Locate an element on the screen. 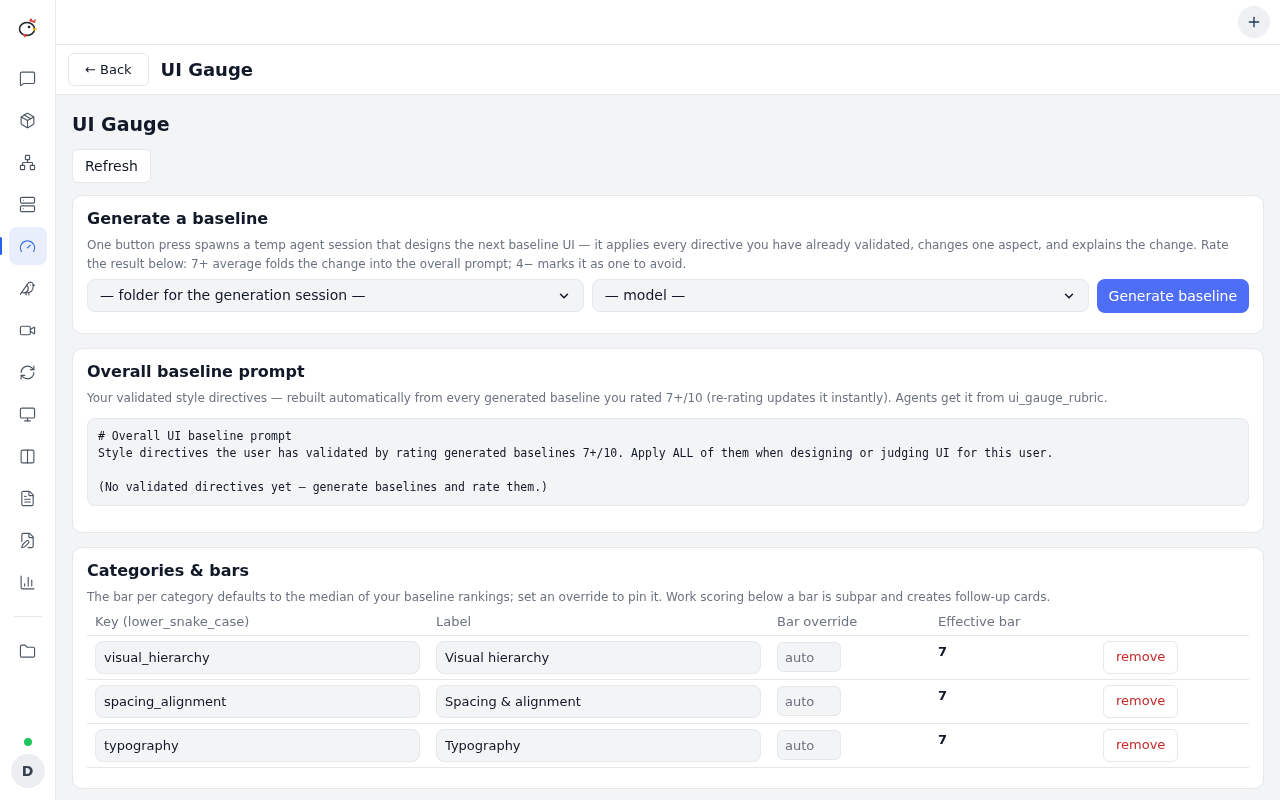  section-title: Categories & bars is located at coordinates (168, 571).